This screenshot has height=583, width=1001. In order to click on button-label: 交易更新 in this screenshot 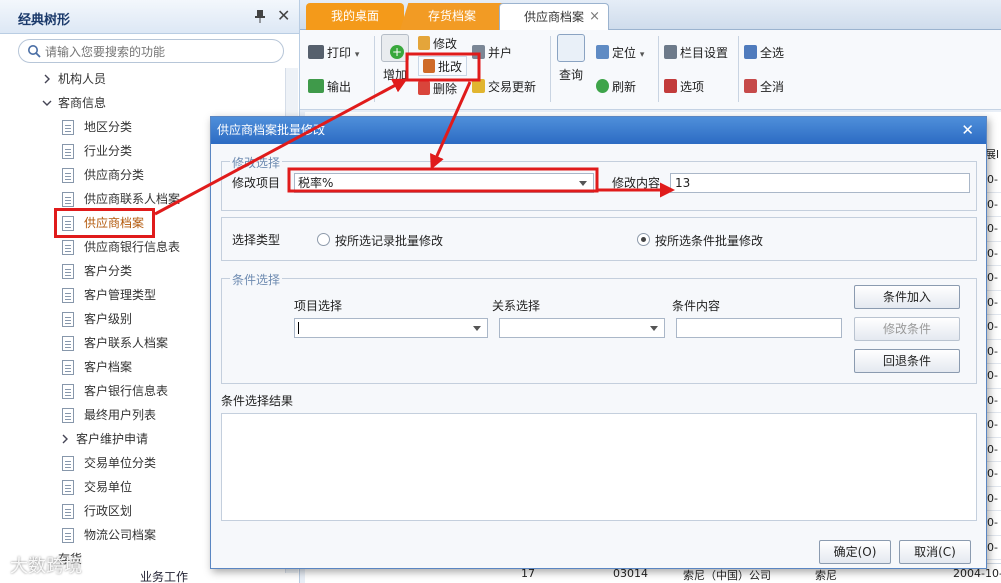, I will do `click(512, 87)`.